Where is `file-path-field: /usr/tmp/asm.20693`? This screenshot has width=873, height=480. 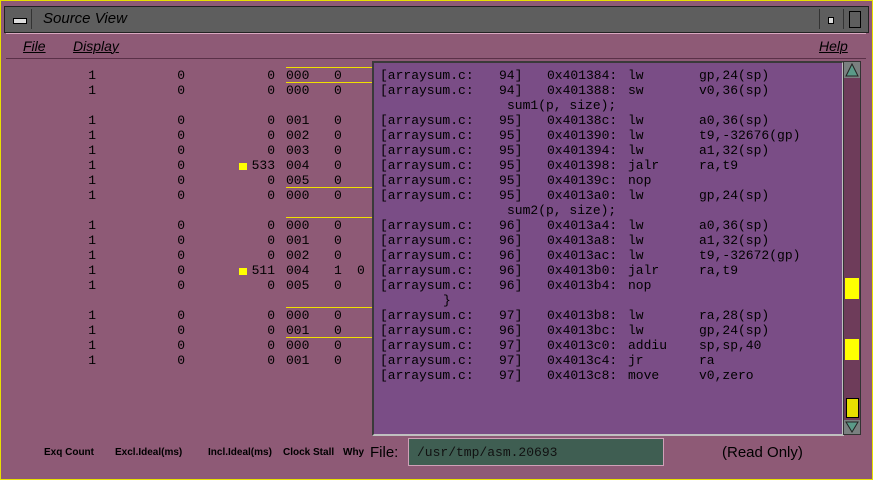
file-path-field: /usr/tmp/asm.20693 is located at coordinates (536, 452).